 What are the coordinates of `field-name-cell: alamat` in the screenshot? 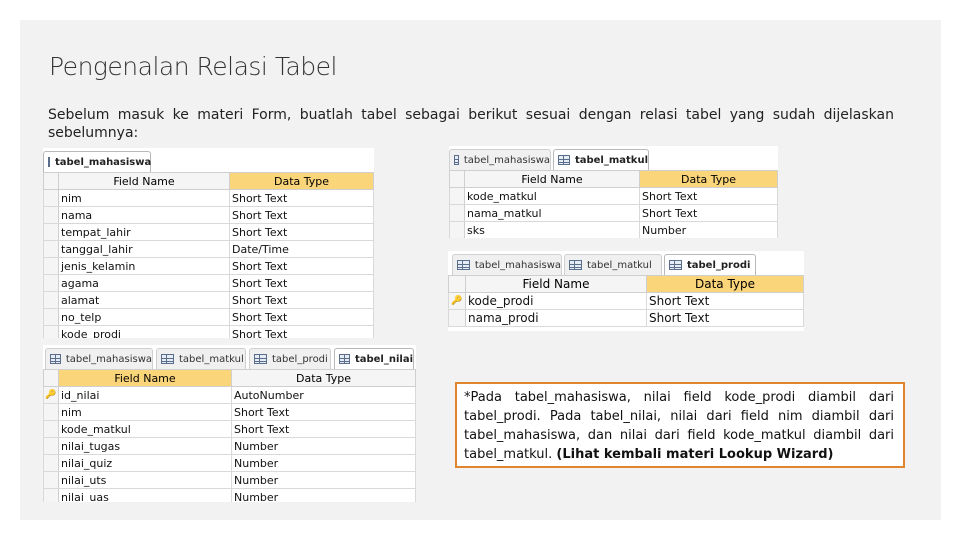 It's located at (144, 300).